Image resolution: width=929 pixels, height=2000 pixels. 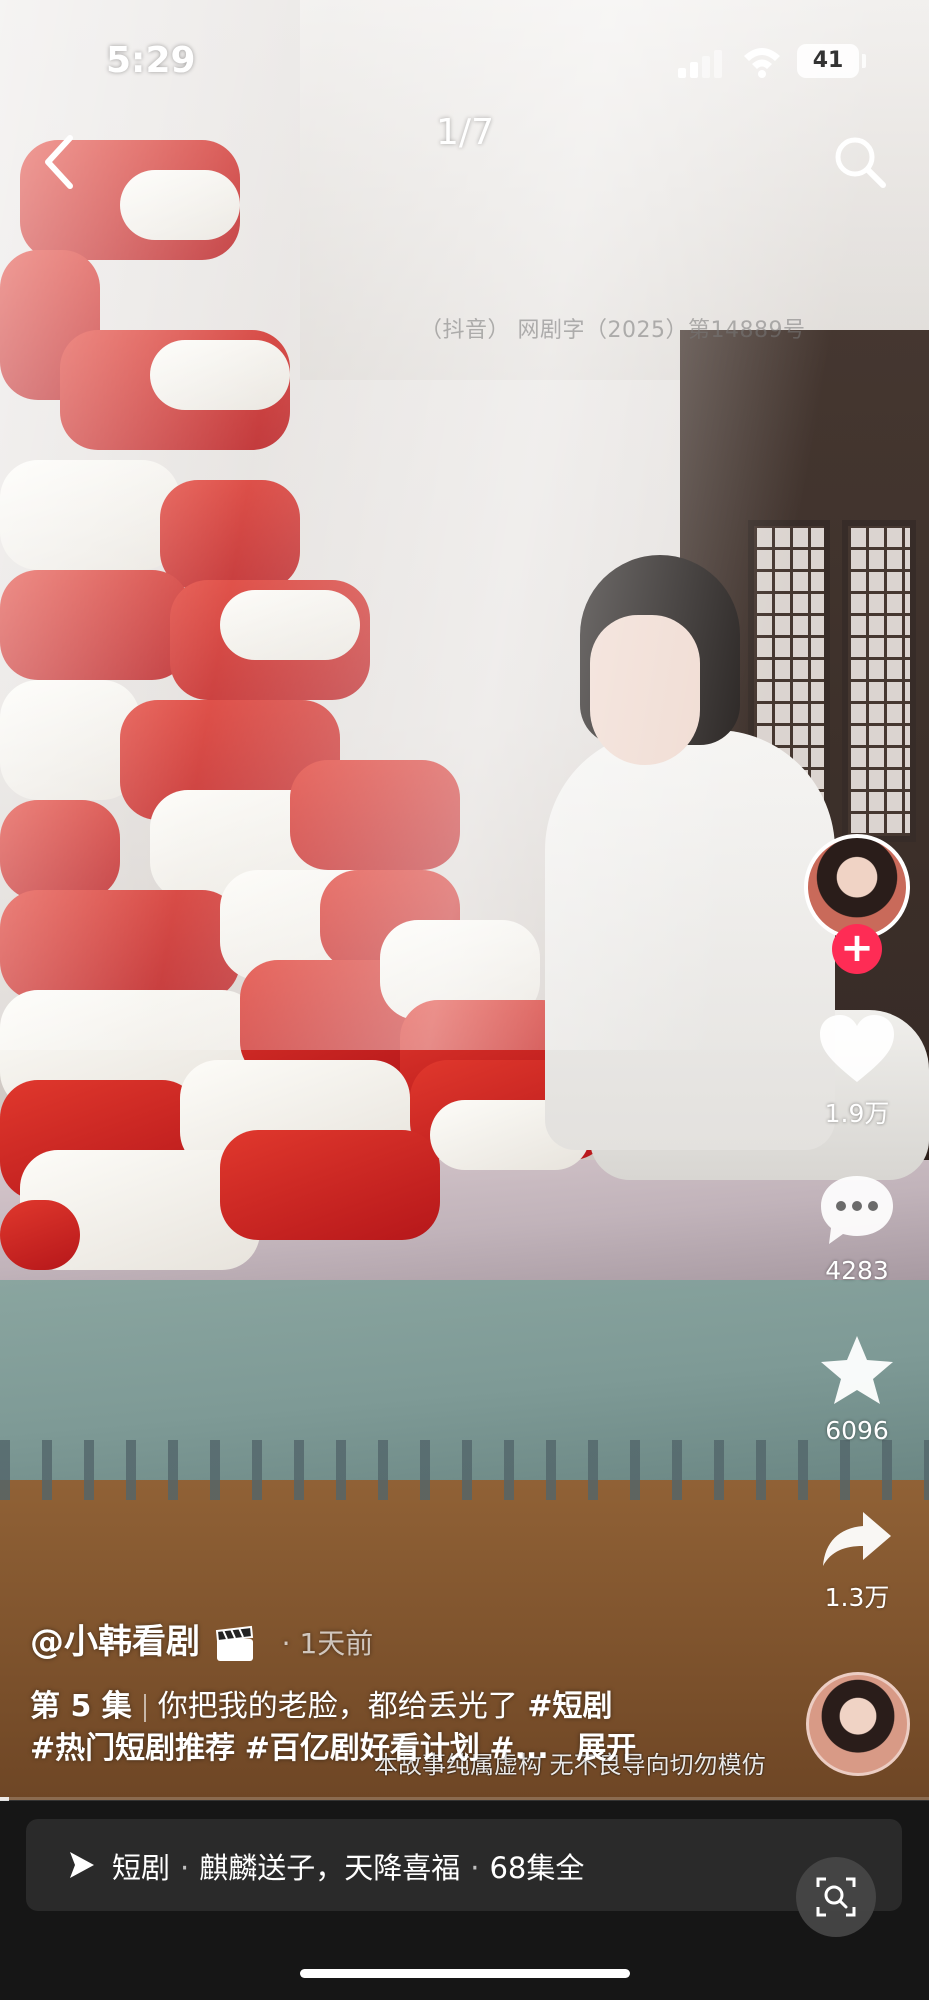 I want to click on heart-icon, so click(x=857, y=1048).